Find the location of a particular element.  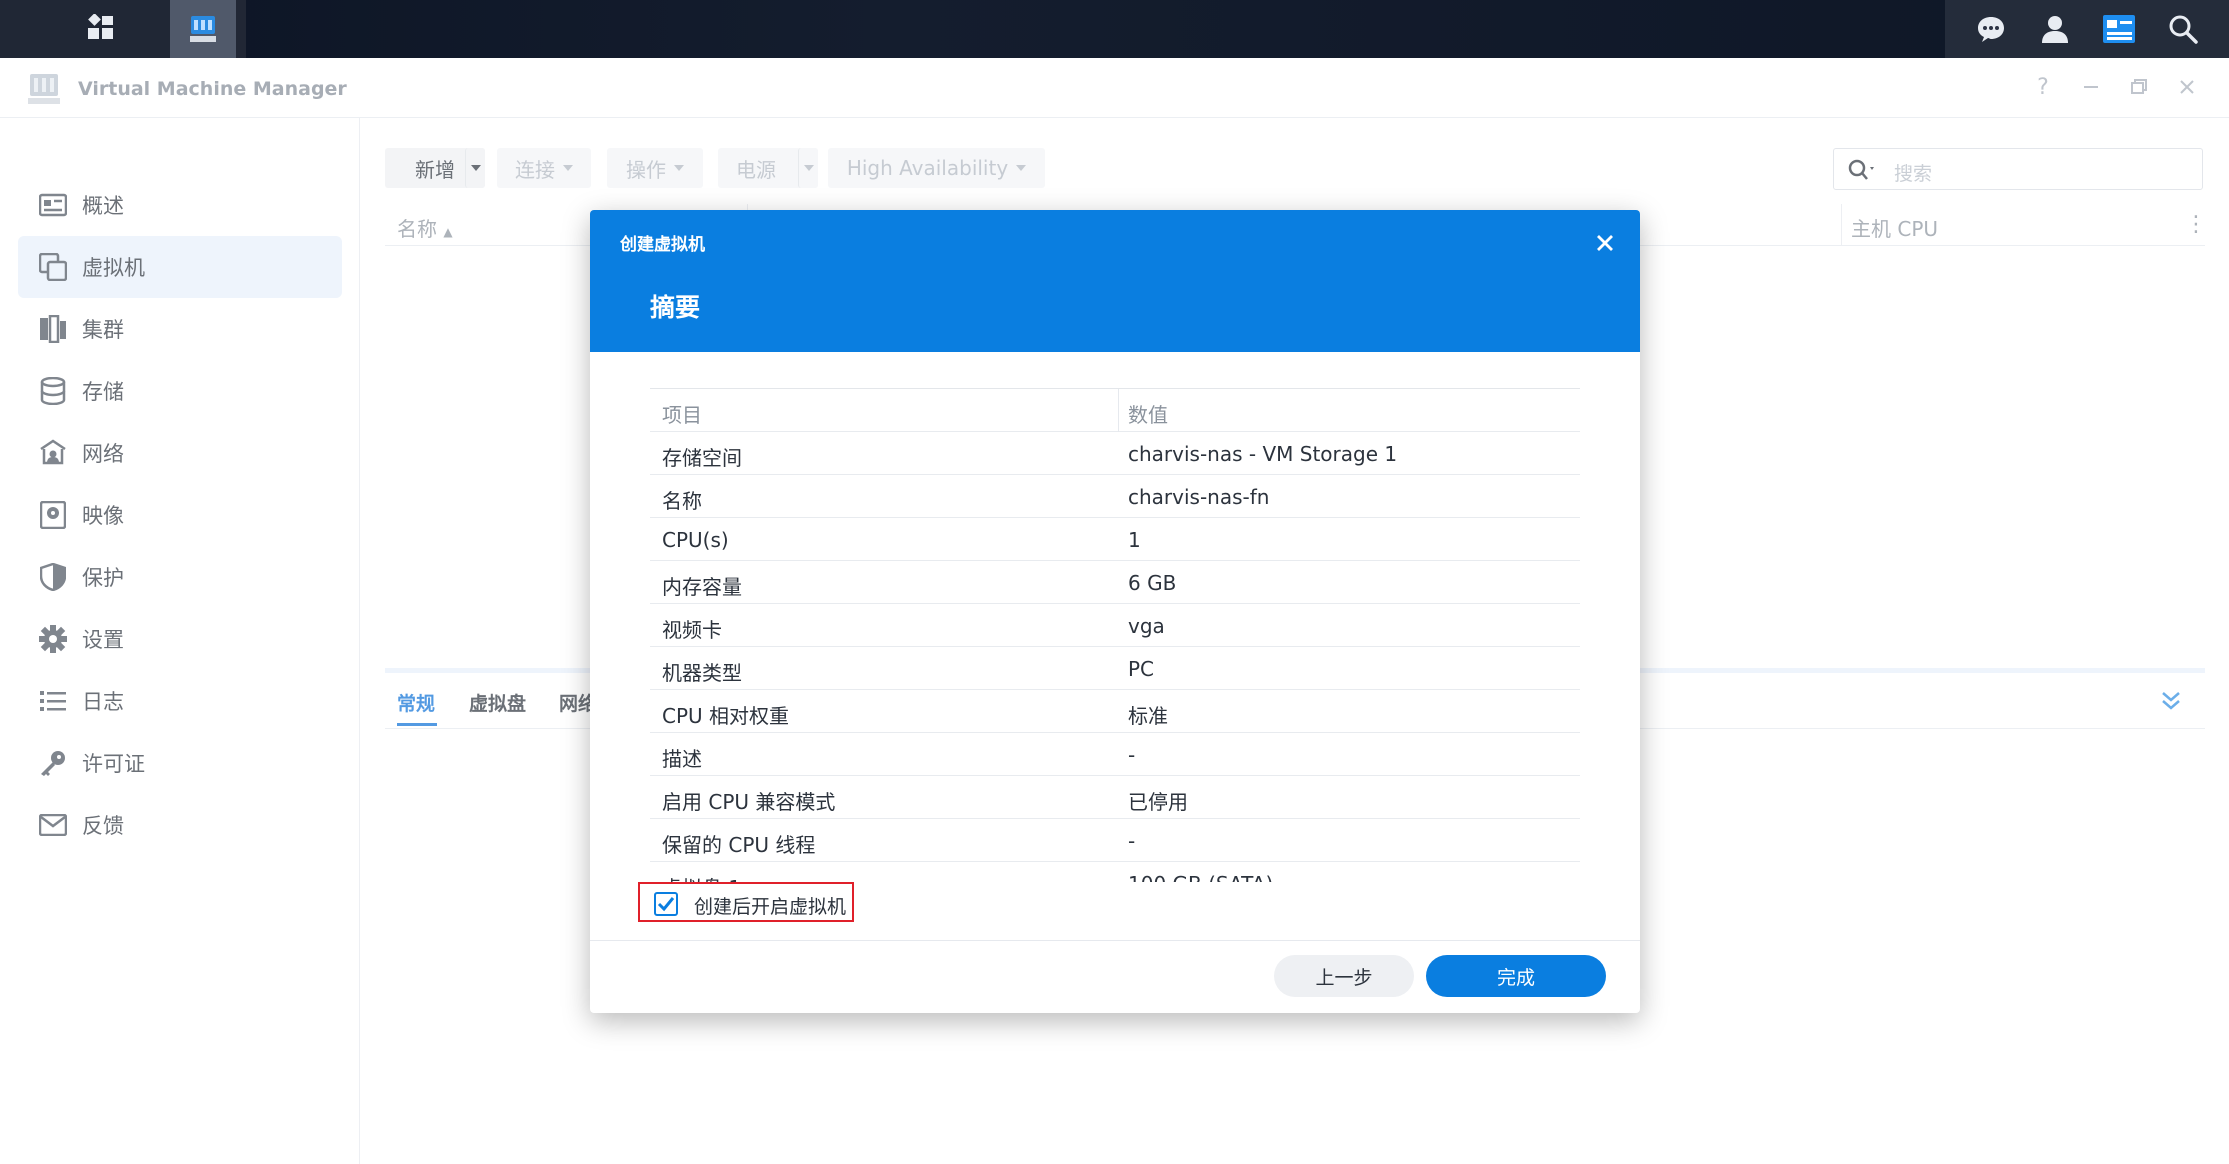

taskbar-left is located at coordinates (123, 29).